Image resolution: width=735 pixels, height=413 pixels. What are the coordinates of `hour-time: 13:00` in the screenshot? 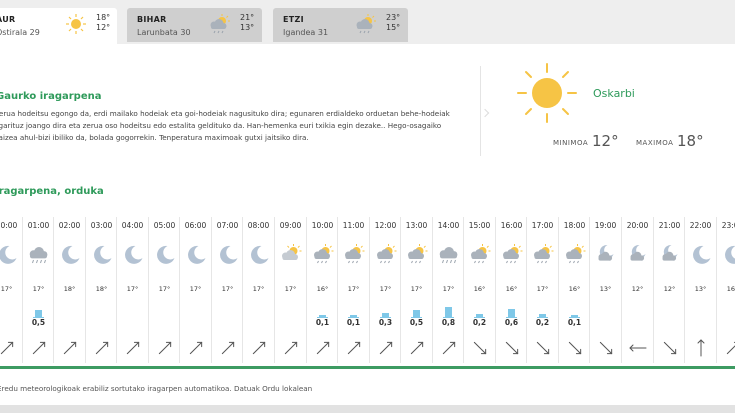 It's located at (416, 225).